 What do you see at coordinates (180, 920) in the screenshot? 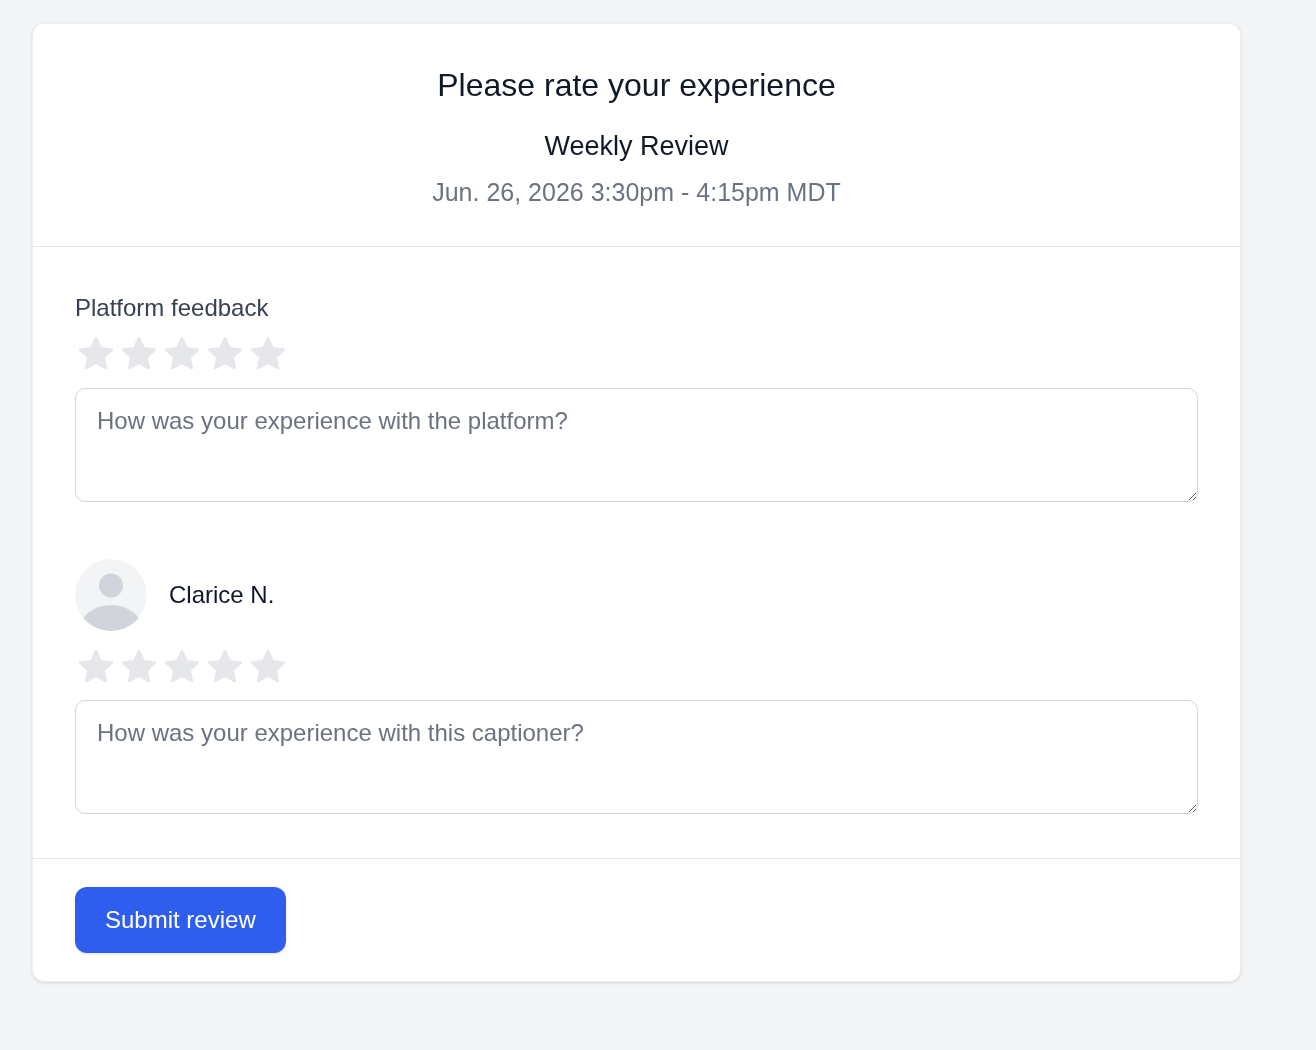
I see `submit-button: Submit review` at bounding box center [180, 920].